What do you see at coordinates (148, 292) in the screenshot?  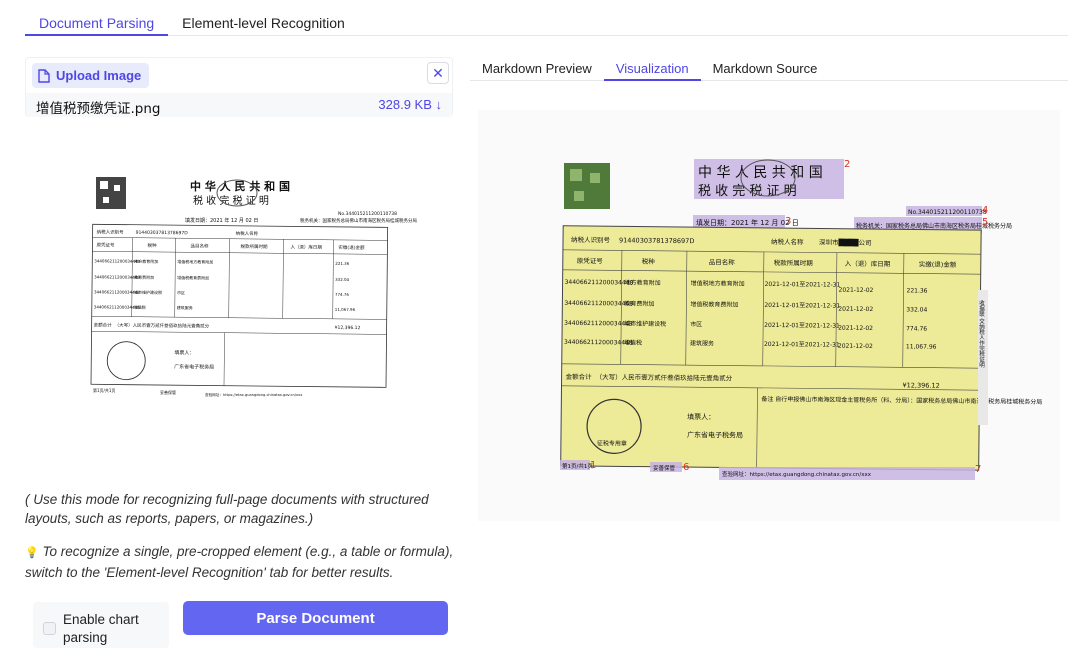 I see `doc-row-tax: 城市维护建设税` at bounding box center [148, 292].